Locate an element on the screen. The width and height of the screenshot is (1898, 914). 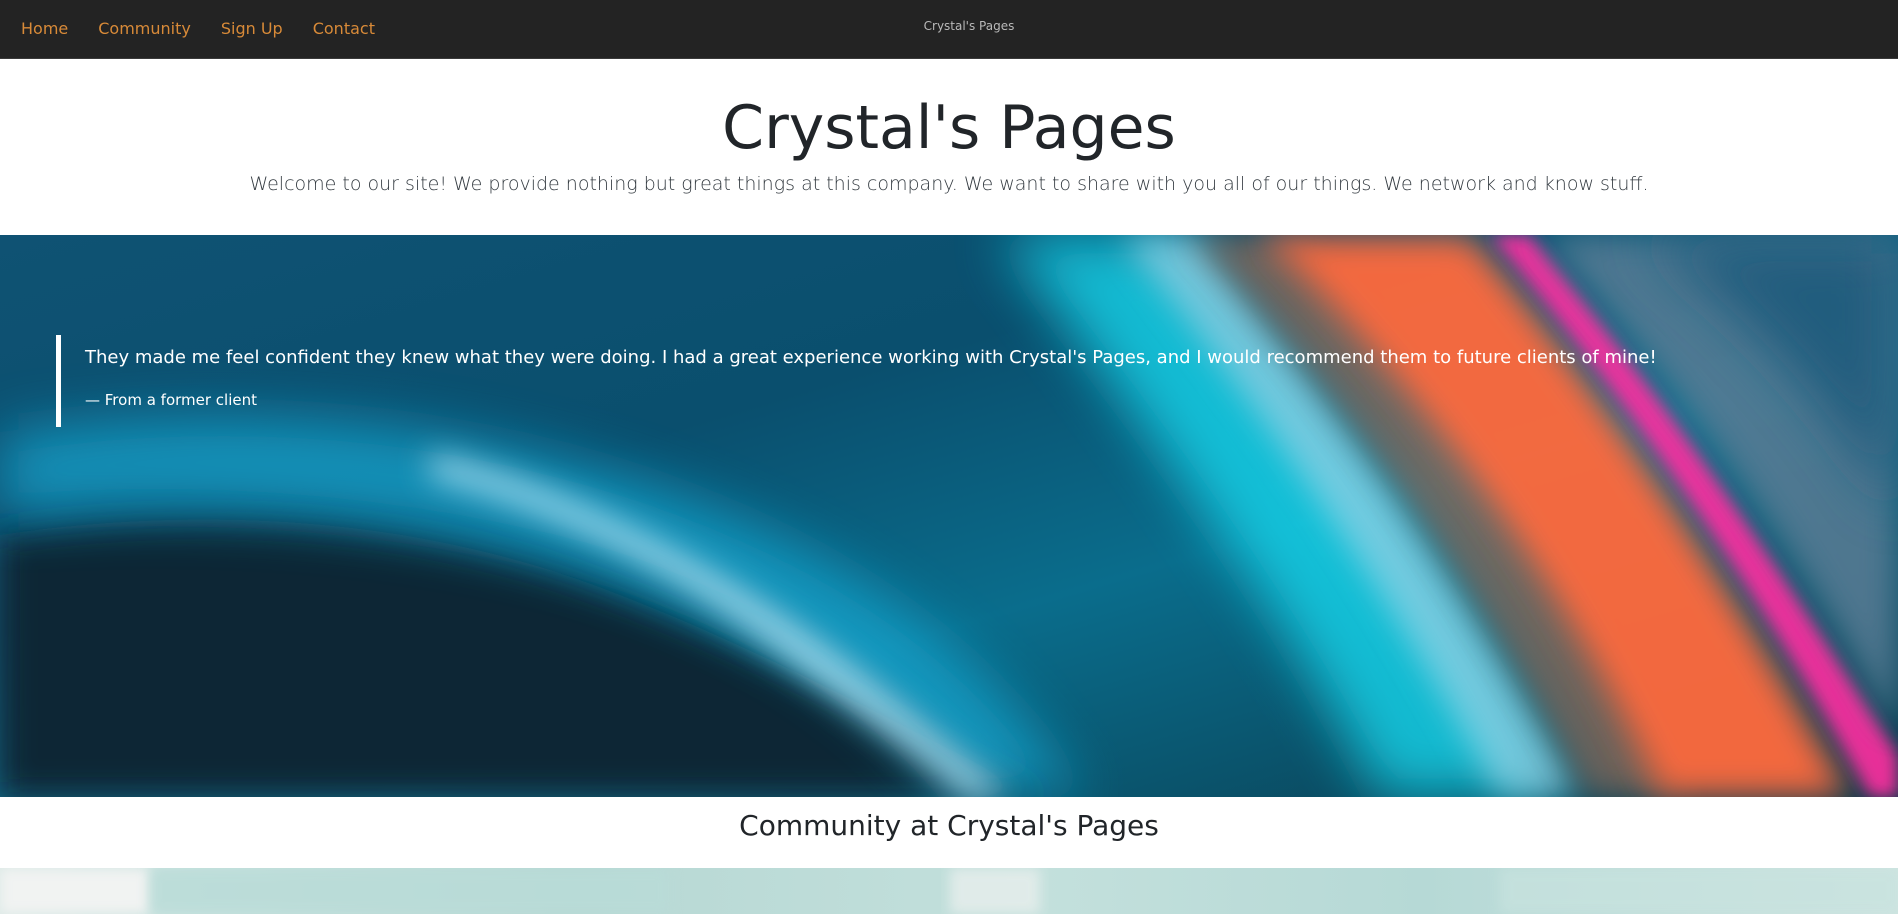
community-section: Community at Crystal's Pages is located at coordinates (949, 832).